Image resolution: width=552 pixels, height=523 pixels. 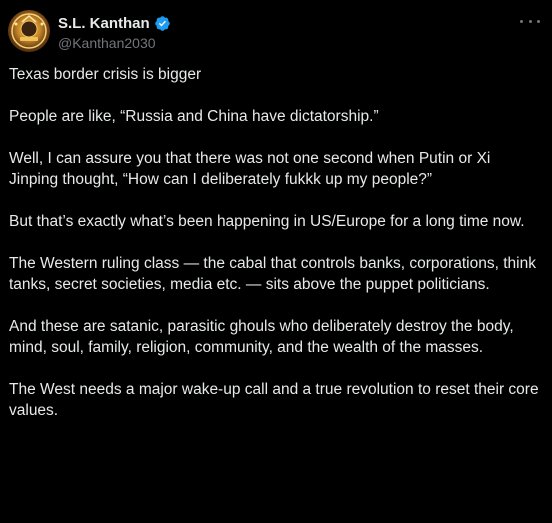 I want to click on avatar-emblem-icon, so click(x=29, y=31).